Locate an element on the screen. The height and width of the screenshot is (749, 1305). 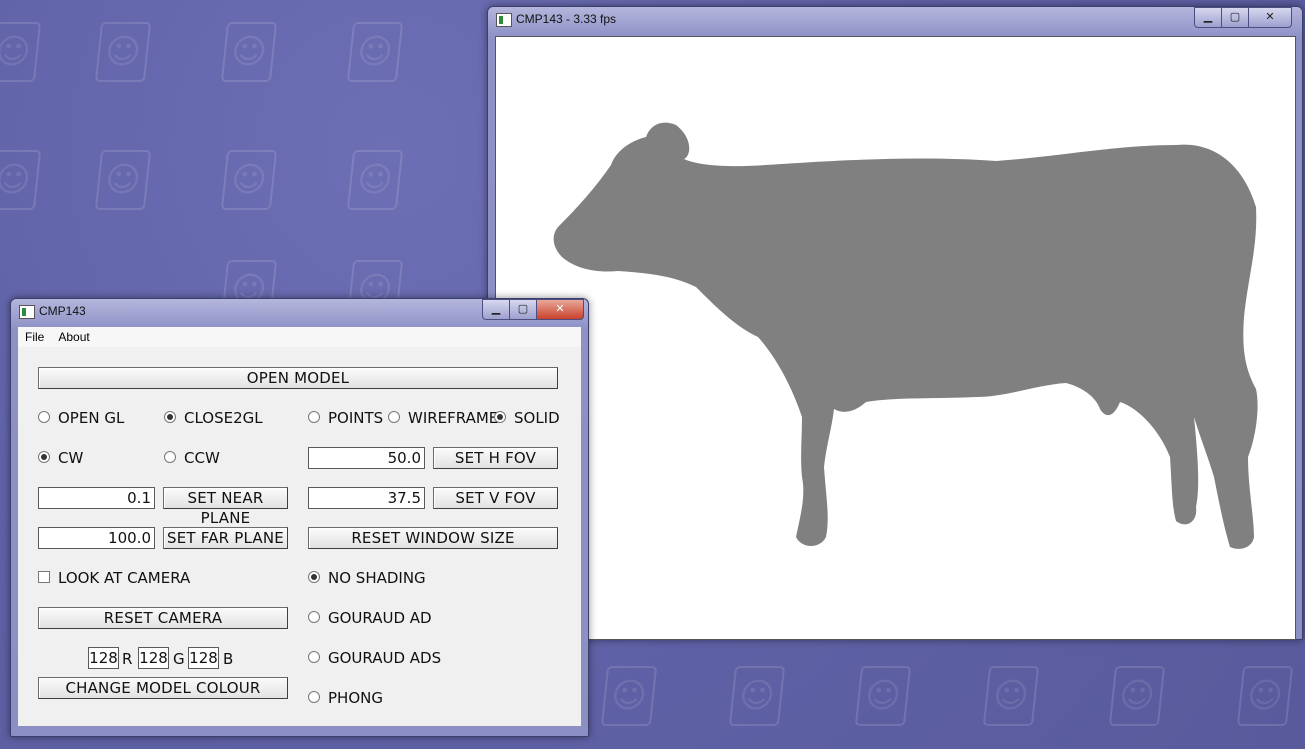
radio-ccw: CCW is located at coordinates (192, 458).